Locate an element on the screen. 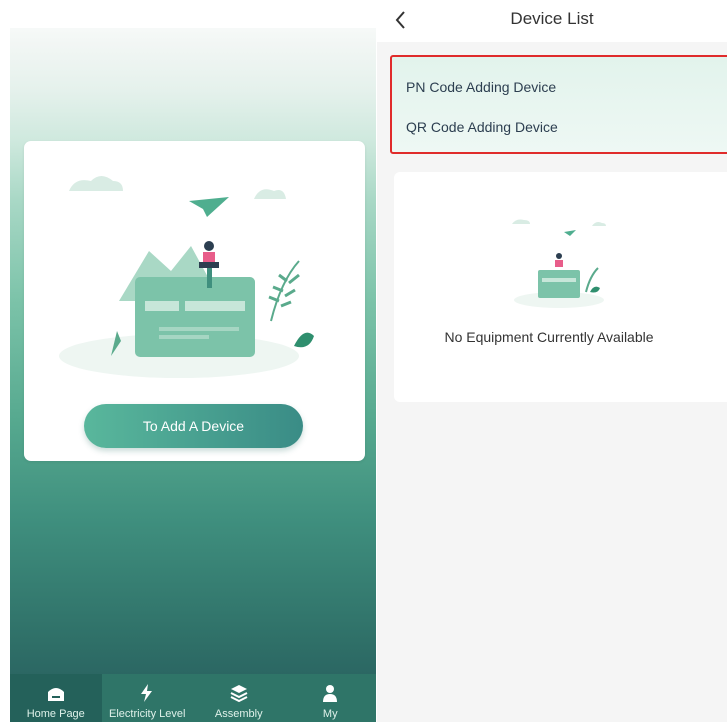  tab-home-label: Home Page is located at coordinates (55, 714).